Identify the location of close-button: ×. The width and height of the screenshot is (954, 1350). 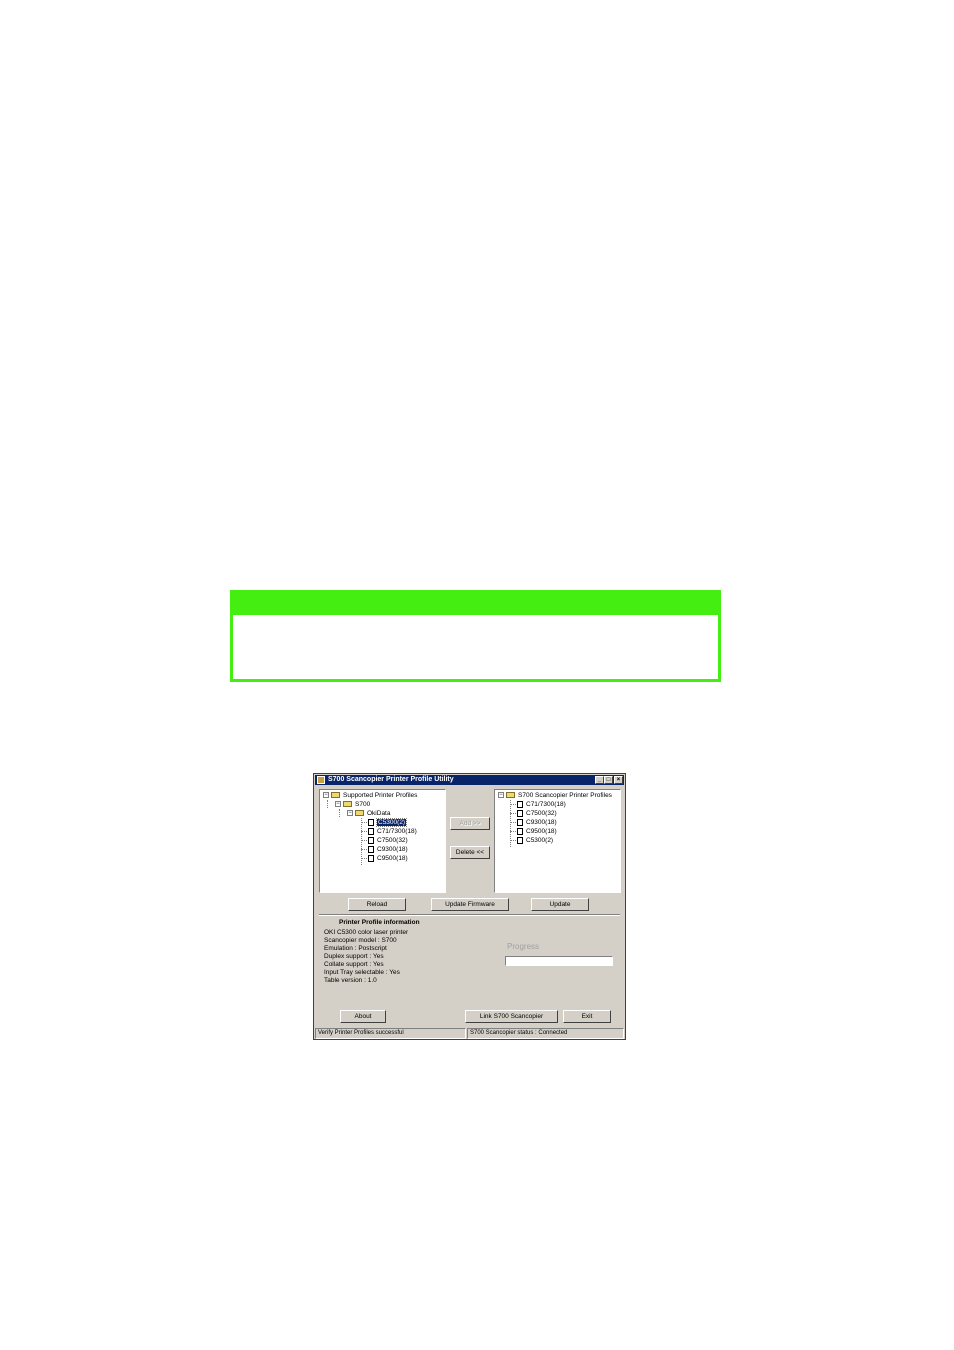
(618, 780).